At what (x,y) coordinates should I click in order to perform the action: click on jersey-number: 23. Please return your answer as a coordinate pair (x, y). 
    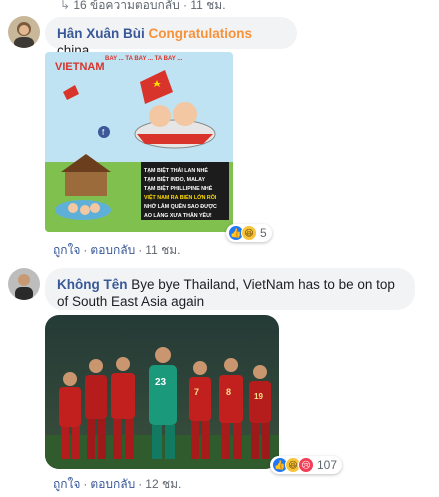
    Looking at the image, I should click on (161, 382).